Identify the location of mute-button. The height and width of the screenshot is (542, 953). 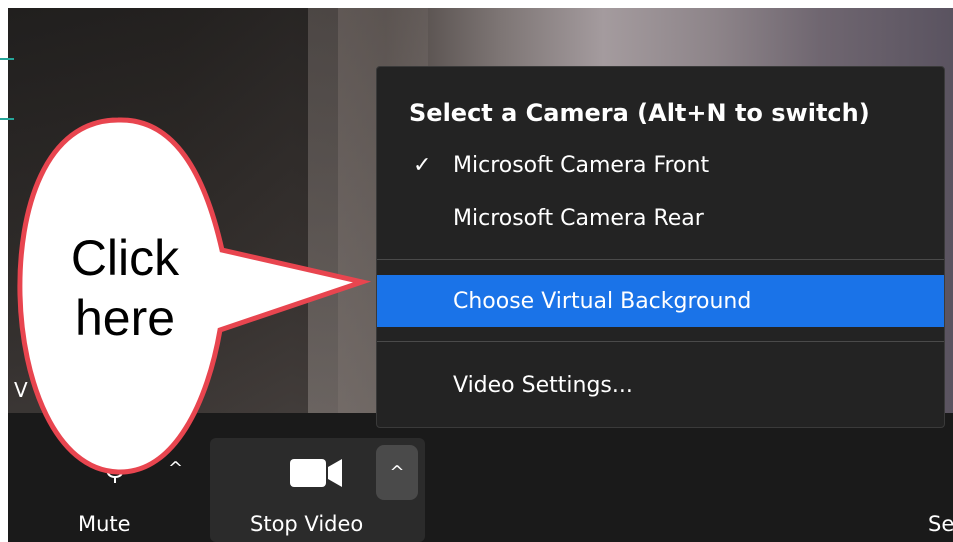
(115, 472).